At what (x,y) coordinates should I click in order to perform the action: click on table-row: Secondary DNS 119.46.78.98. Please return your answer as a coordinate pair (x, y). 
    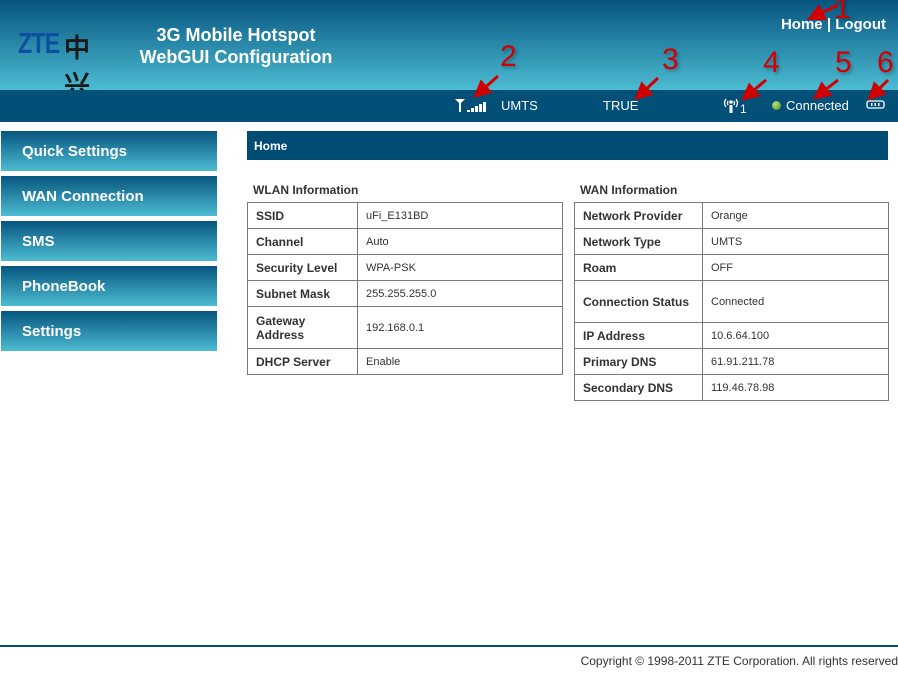
    Looking at the image, I should click on (731, 387).